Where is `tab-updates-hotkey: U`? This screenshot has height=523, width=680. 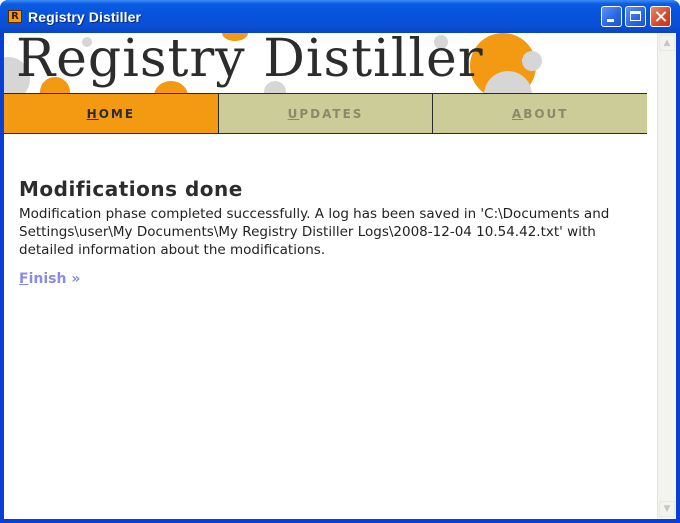
tab-updates-hotkey: U is located at coordinates (293, 113).